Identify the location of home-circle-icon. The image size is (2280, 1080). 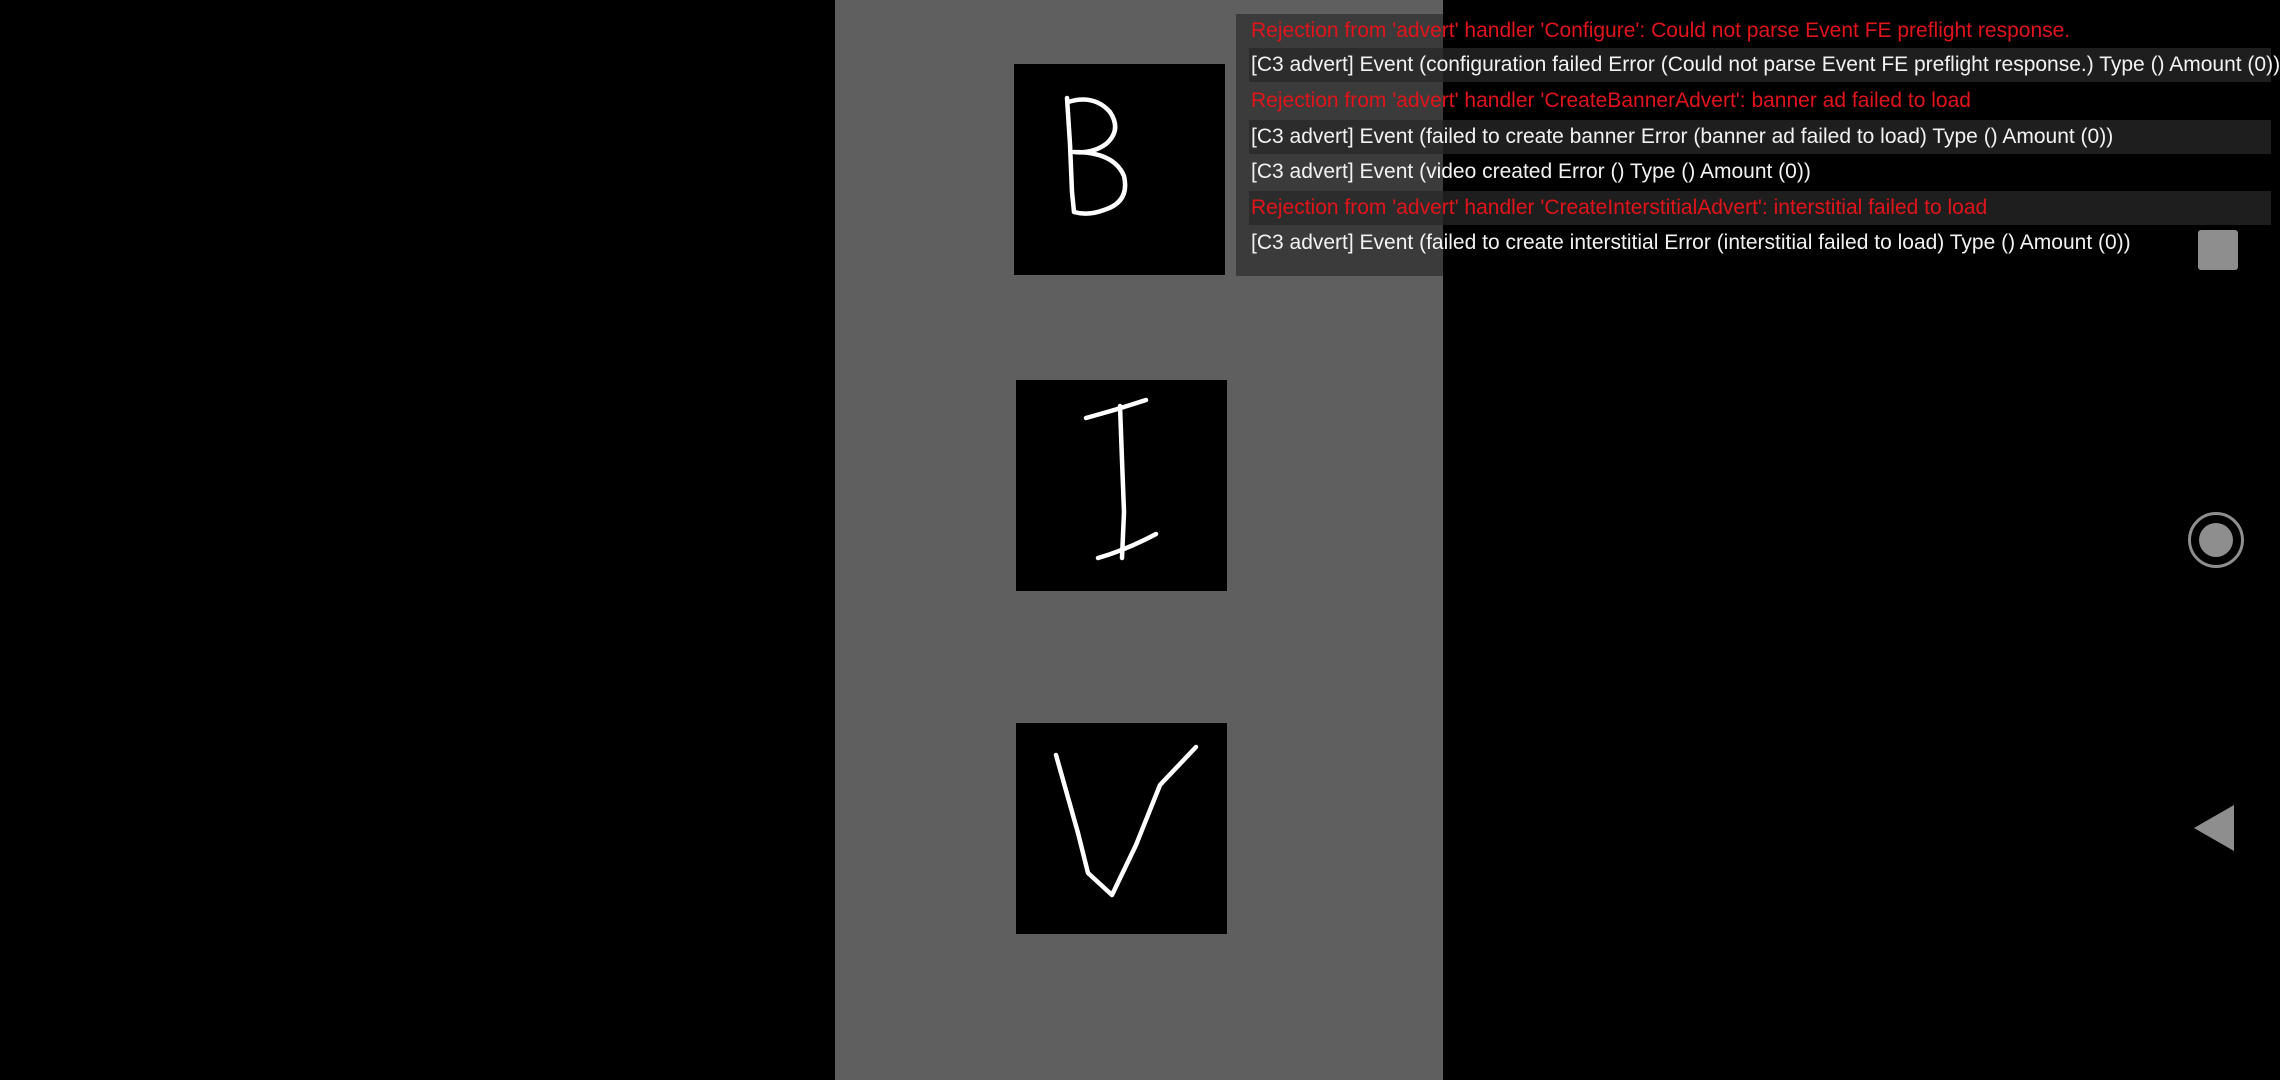
(2216, 540).